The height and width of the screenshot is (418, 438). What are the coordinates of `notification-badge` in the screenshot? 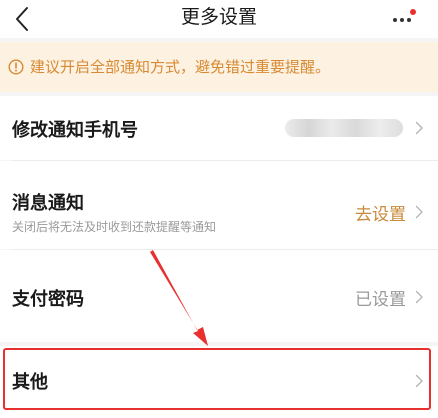 It's located at (413, 12).